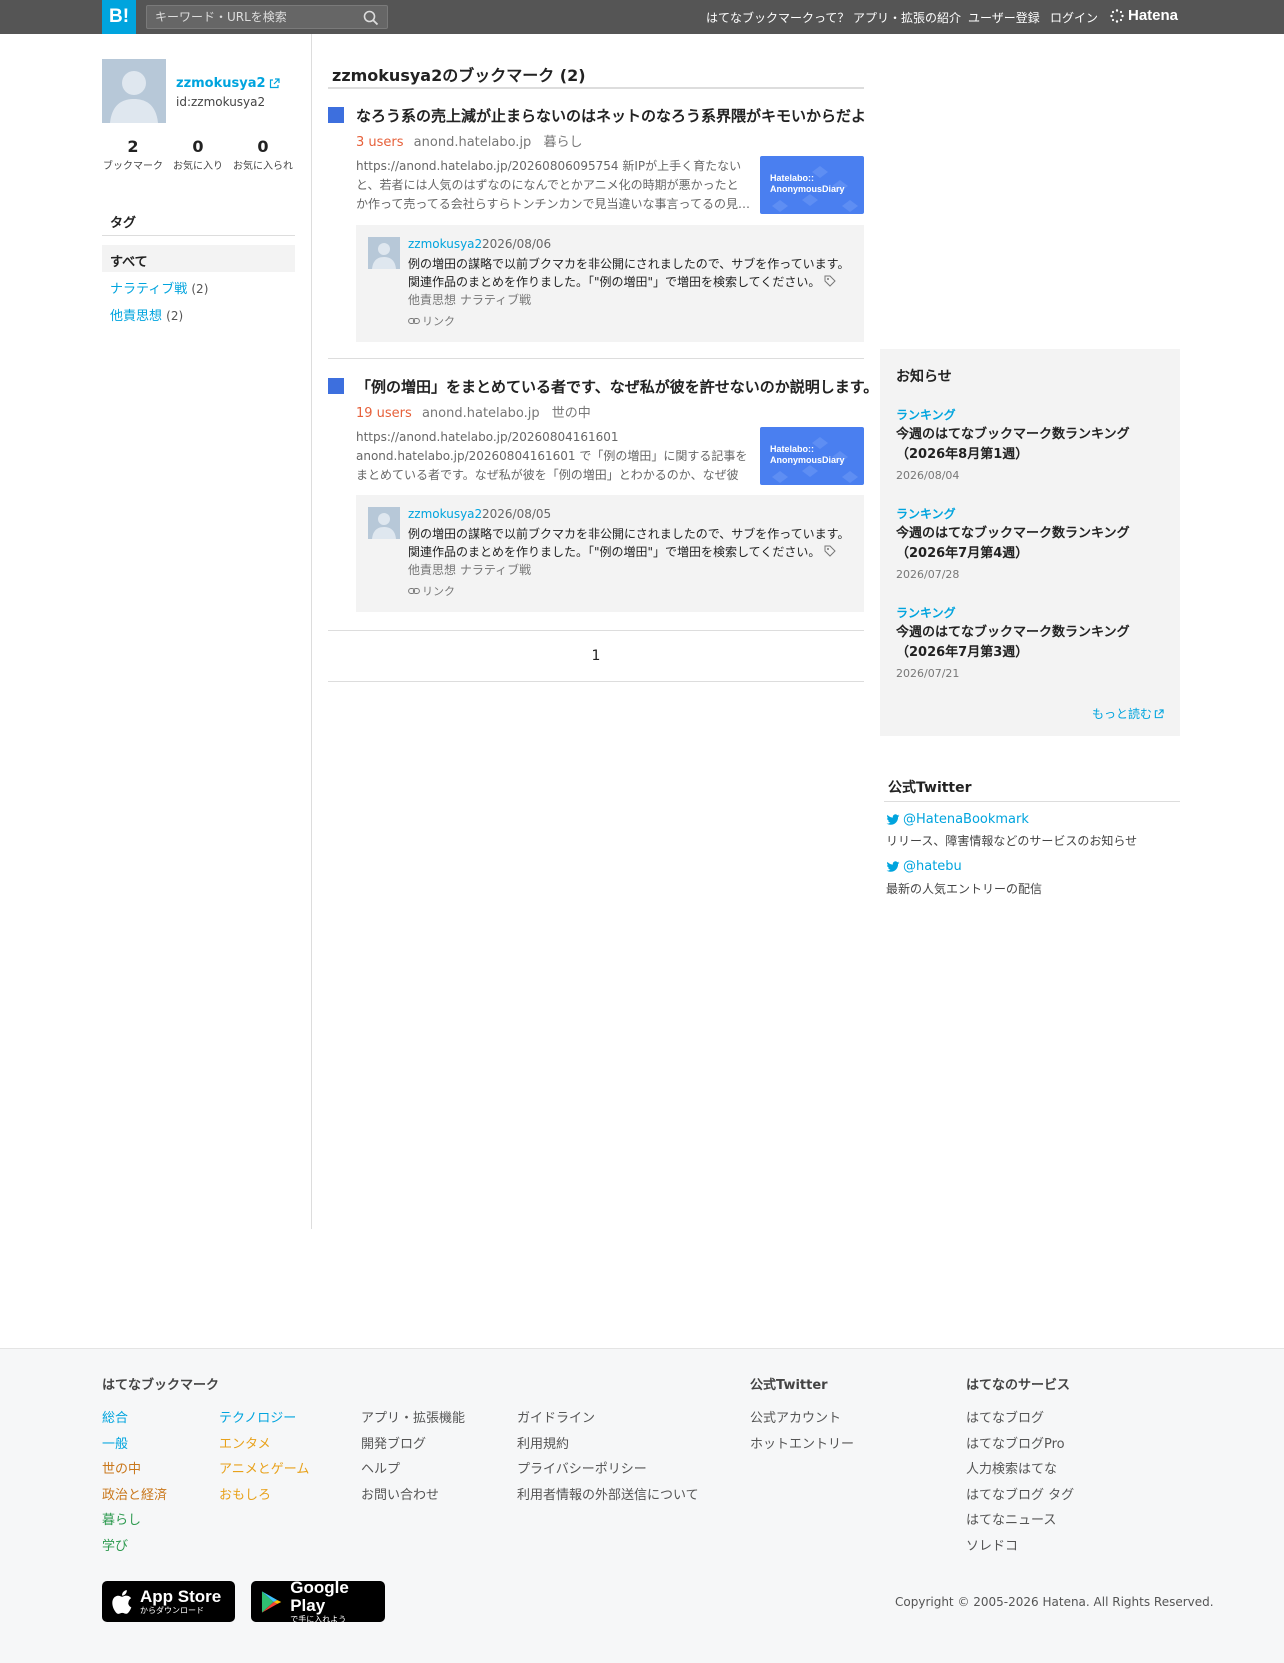  I want to click on thumbnail-text: Hatelabo:: AnonymousDiary, so click(807, 183).